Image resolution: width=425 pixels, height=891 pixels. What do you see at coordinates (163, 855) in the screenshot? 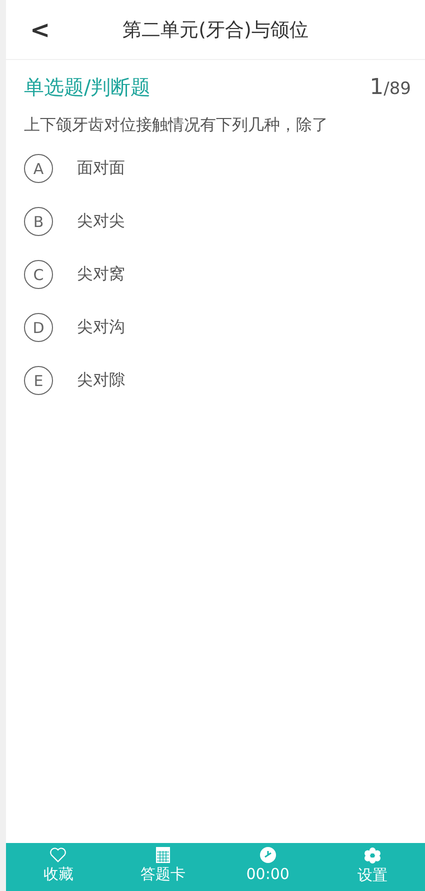
I see `grid-icon` at bounding box center [163, 855].